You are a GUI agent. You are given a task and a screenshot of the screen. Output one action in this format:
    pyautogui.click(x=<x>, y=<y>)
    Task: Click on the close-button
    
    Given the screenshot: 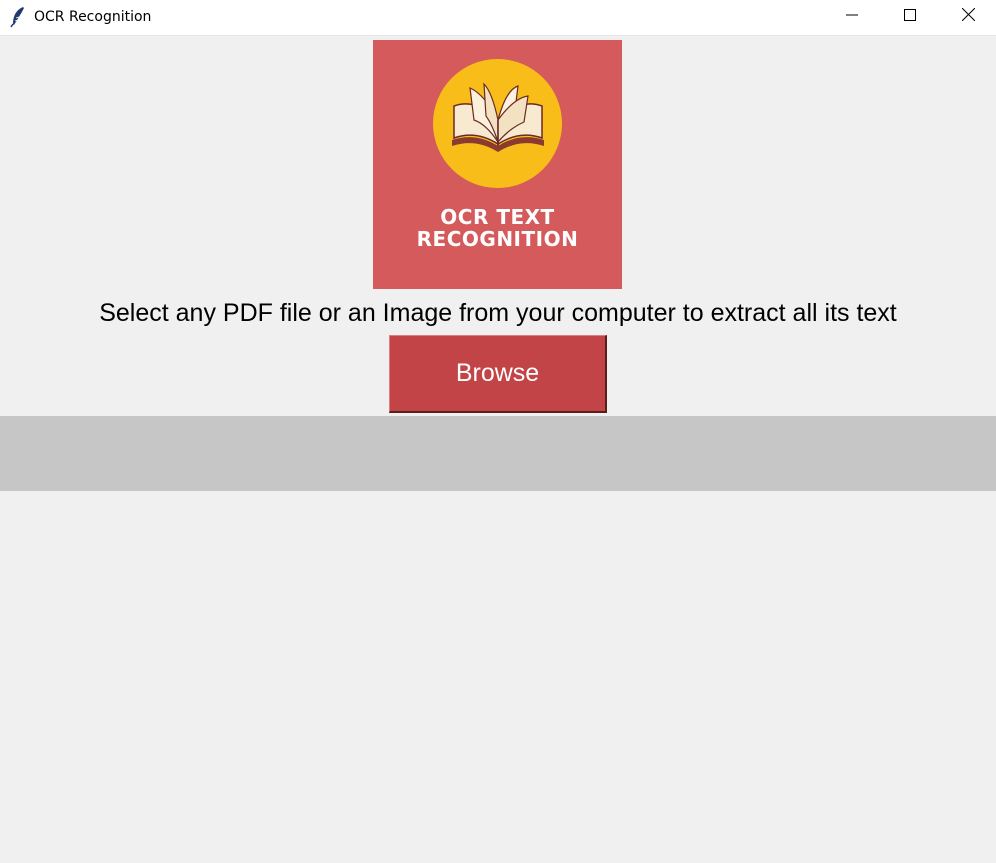 What is the action you would take?
    pyautogui.click(x=967, y=17)
    